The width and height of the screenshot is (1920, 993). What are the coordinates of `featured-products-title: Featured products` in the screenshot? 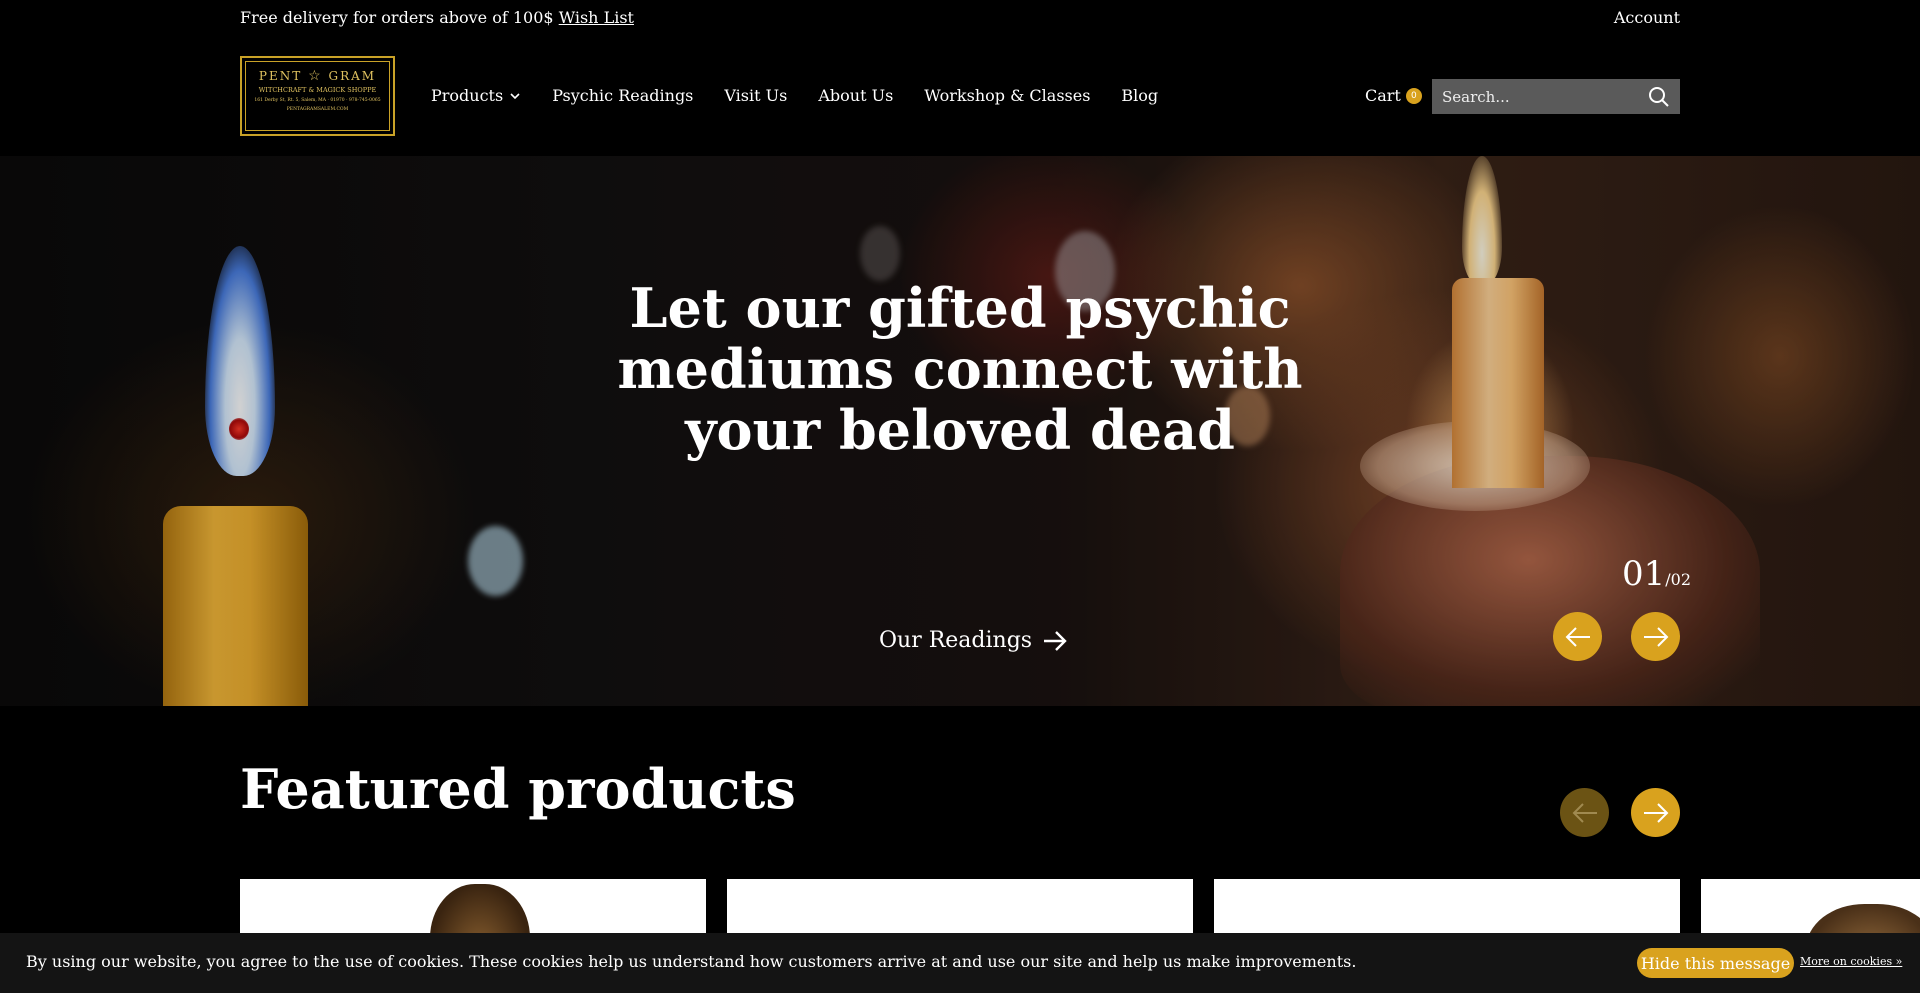 It's located at (518, 789).